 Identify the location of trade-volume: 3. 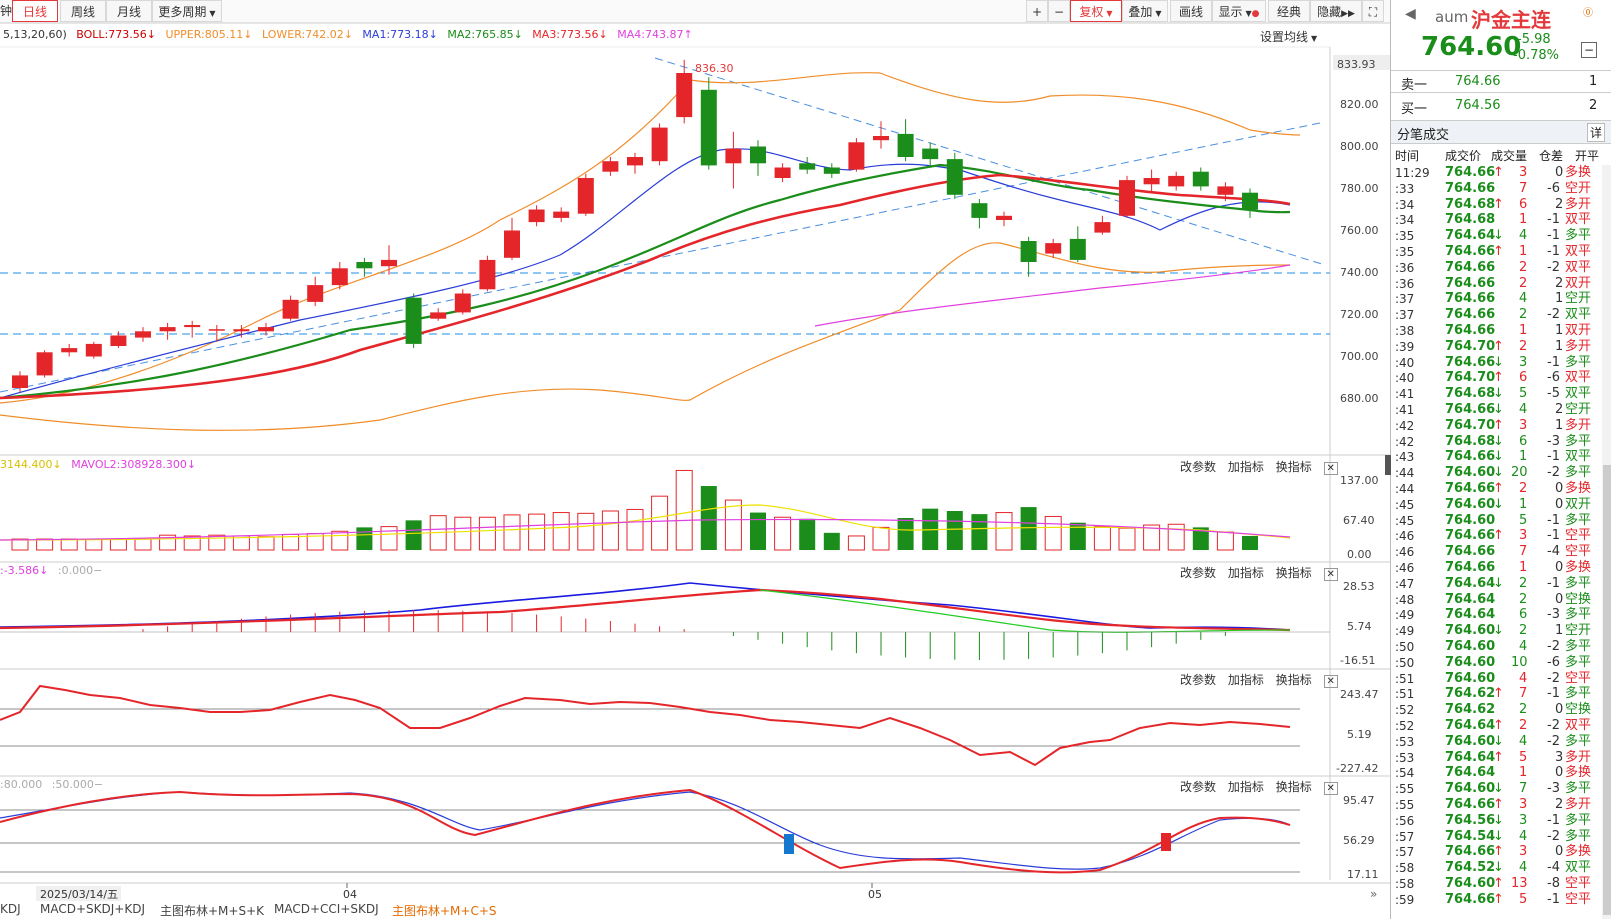
(1523, 852).